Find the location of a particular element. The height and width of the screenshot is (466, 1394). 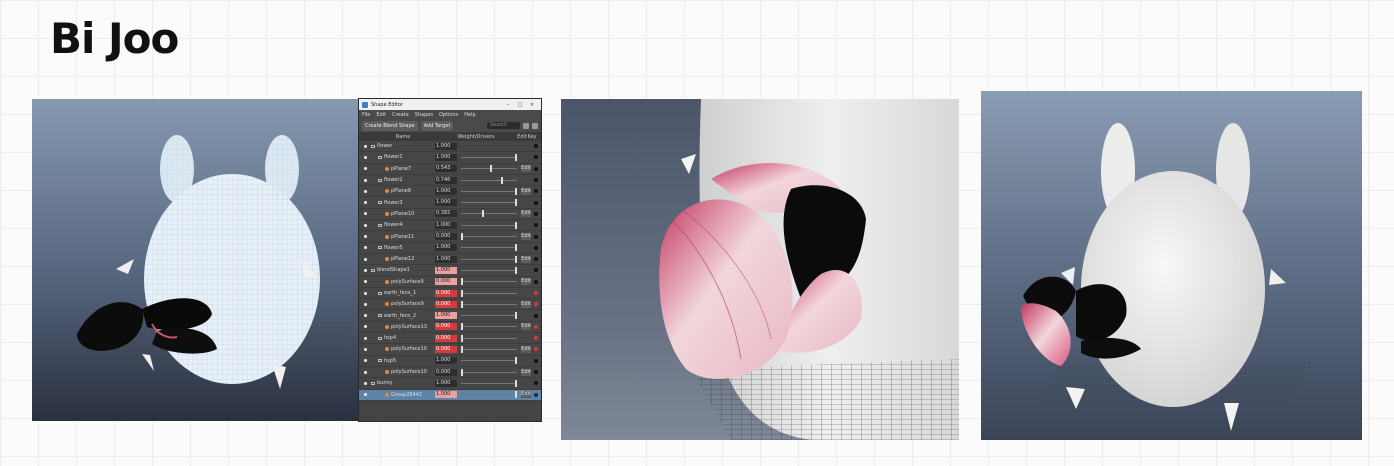

shape-row: earth_fans_2 1.000 is located at coordinates (450, 316).